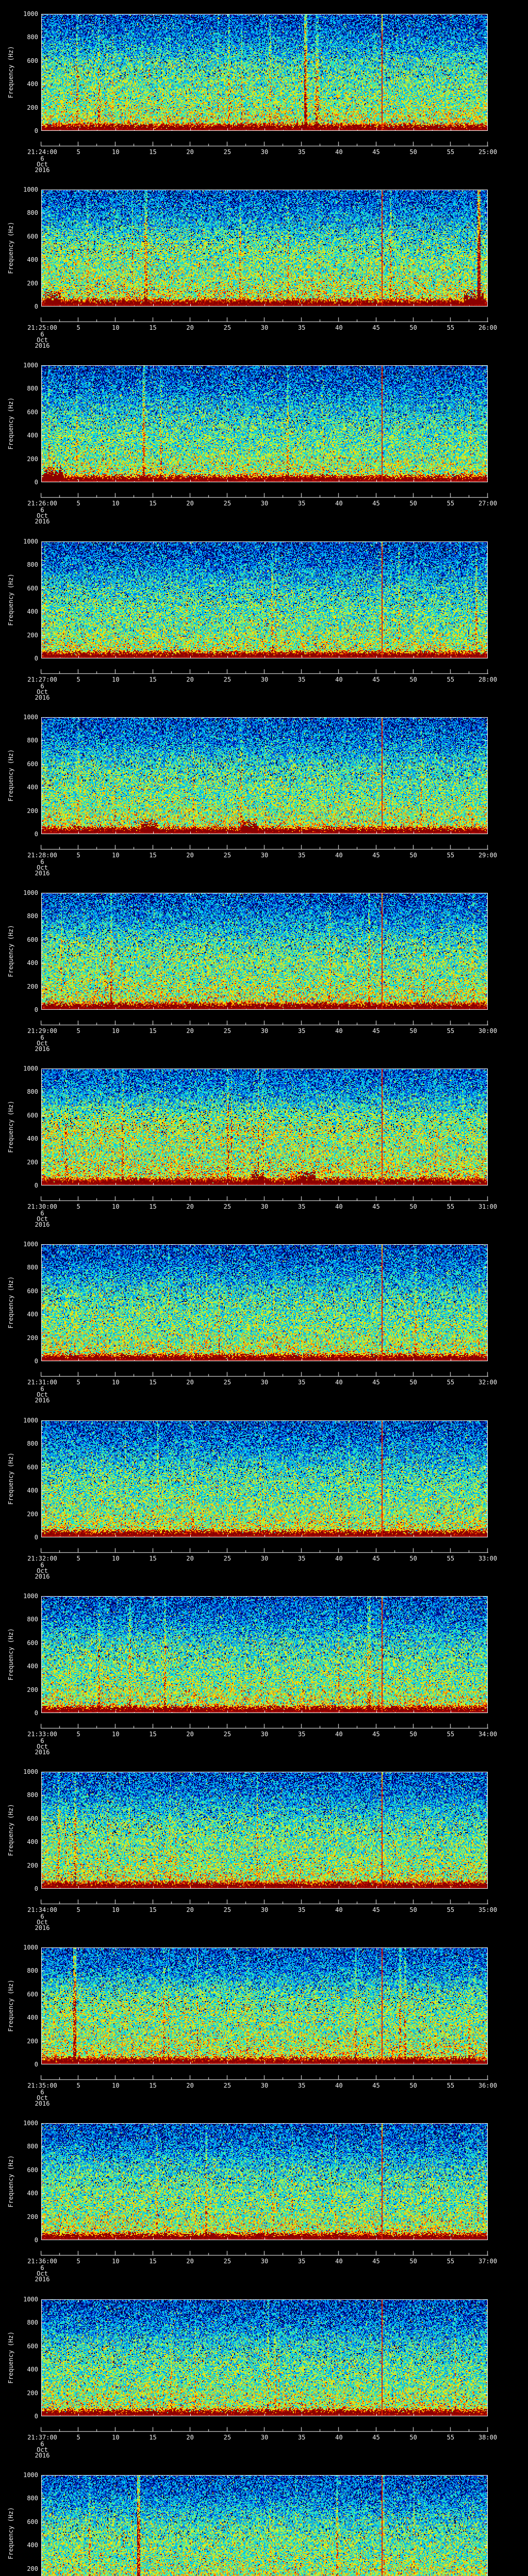 Image resolution: width=528 pixels, height=2576 pixels. What do you see at coordinates (32, 2522) in the screenshot?
I see `y-tick-label: 600` at bounding box center [32, 2522].